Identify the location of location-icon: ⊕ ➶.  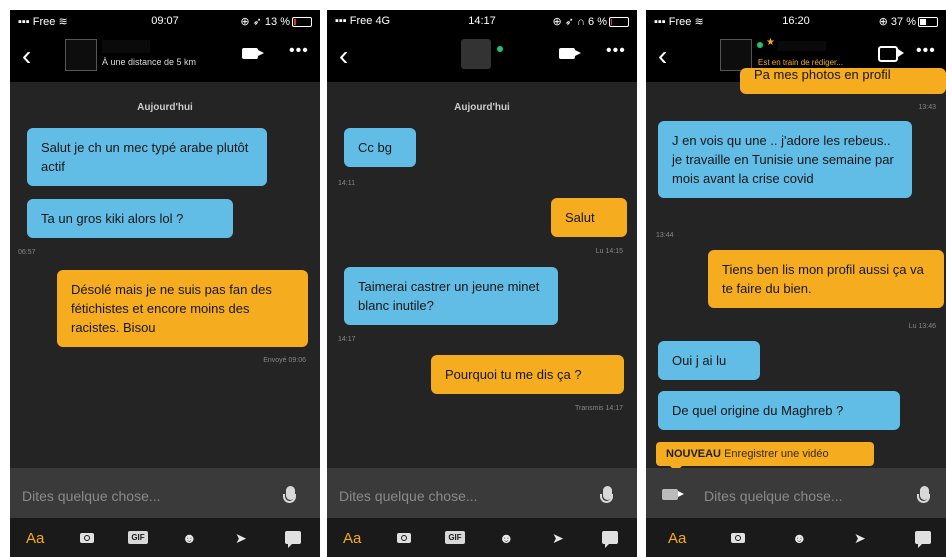
(251, 22).